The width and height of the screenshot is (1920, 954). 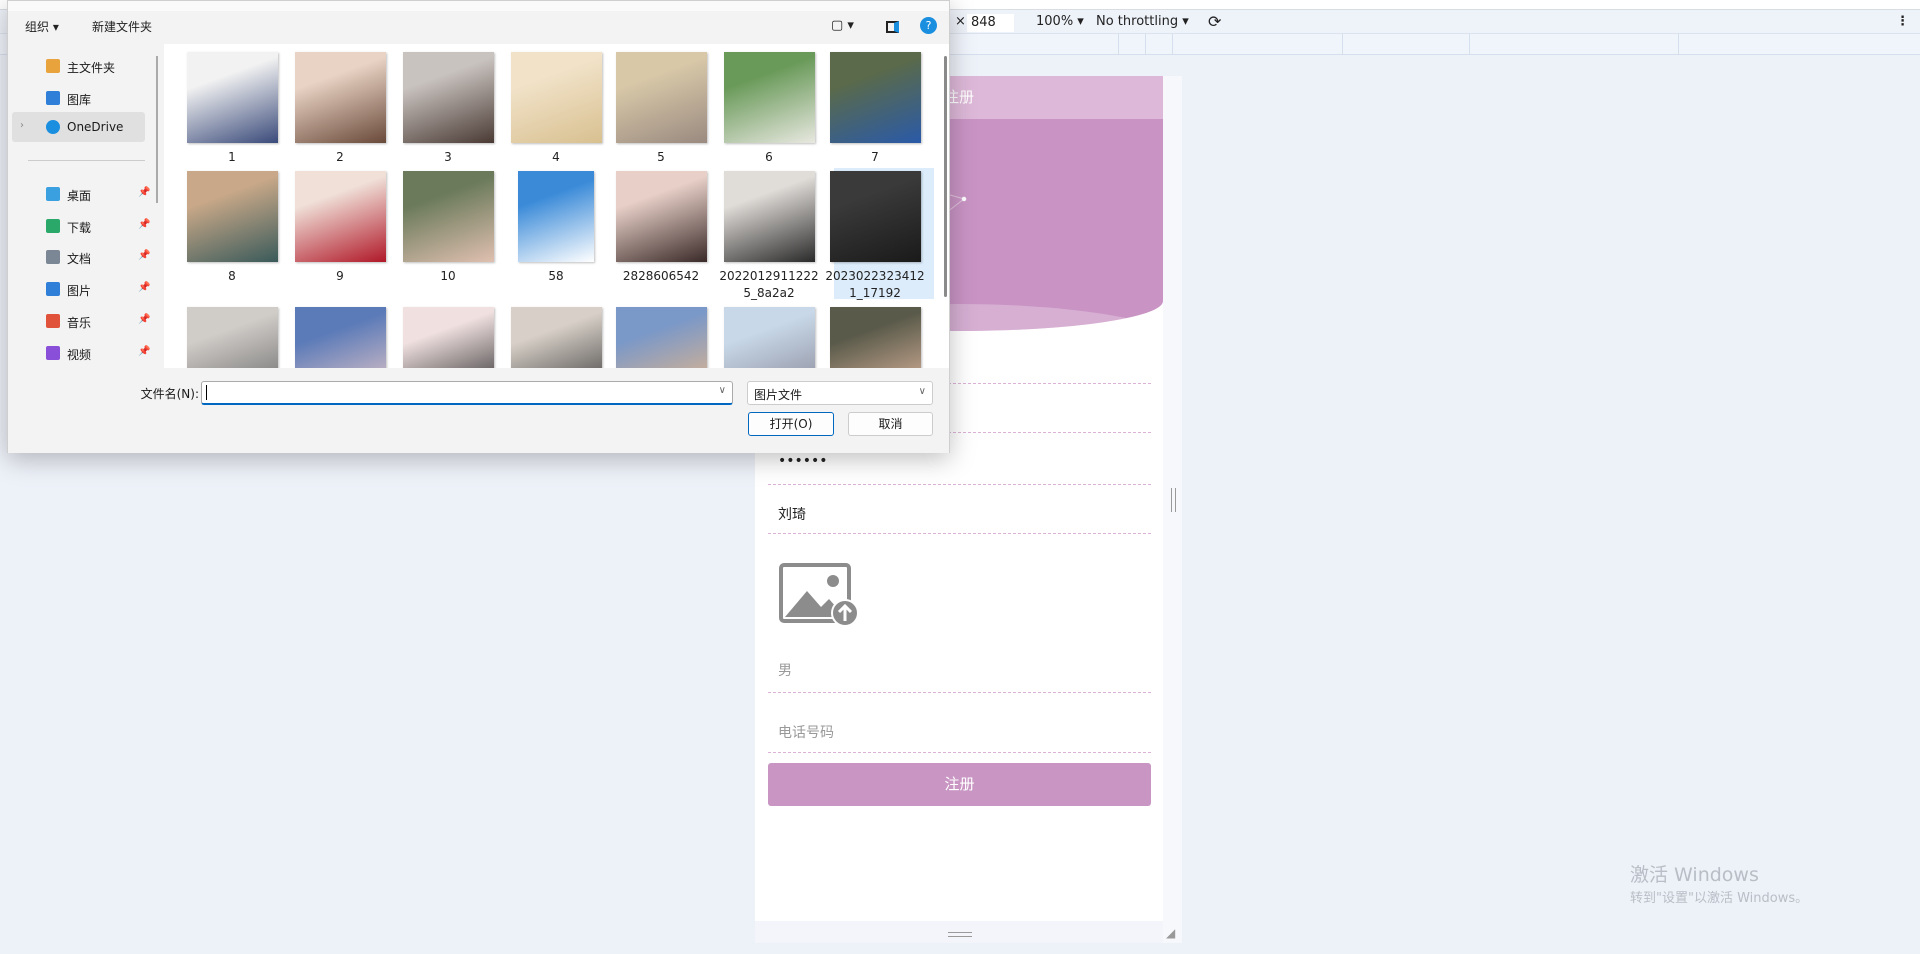 I want to click on sidebar-item: › OneDrive, so click(x=78, y=127).